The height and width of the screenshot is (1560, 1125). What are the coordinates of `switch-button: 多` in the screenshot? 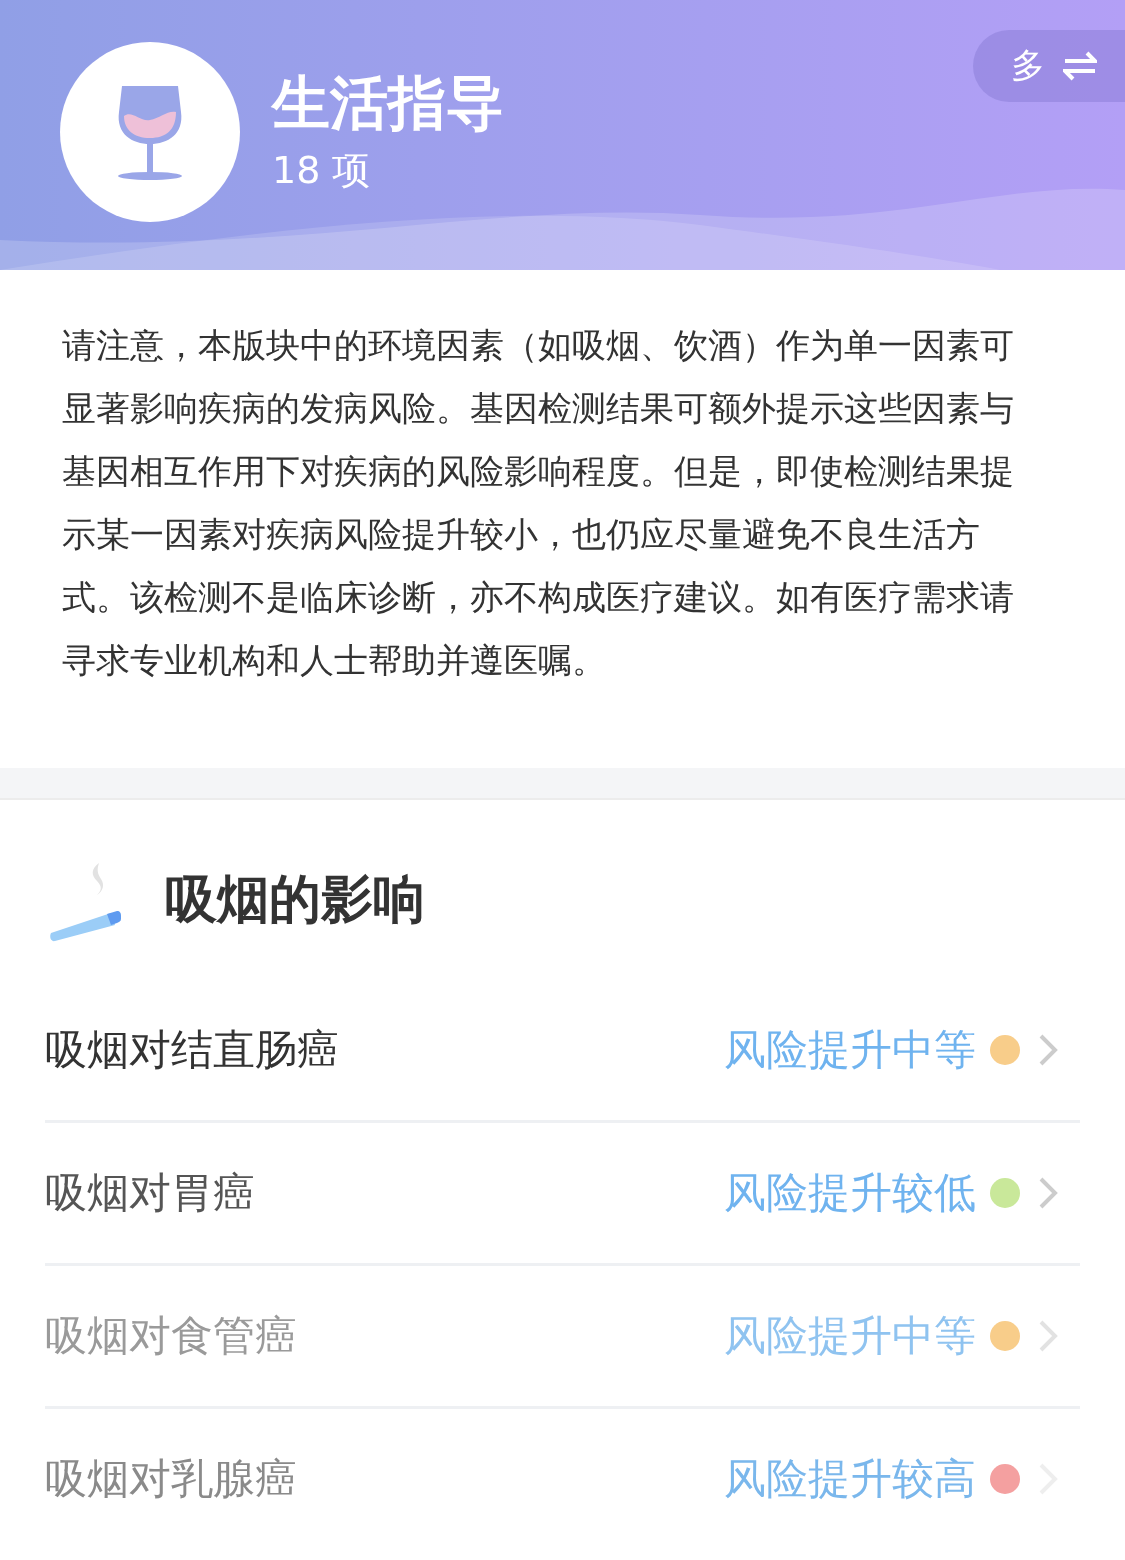 It's located at (1049, 66).